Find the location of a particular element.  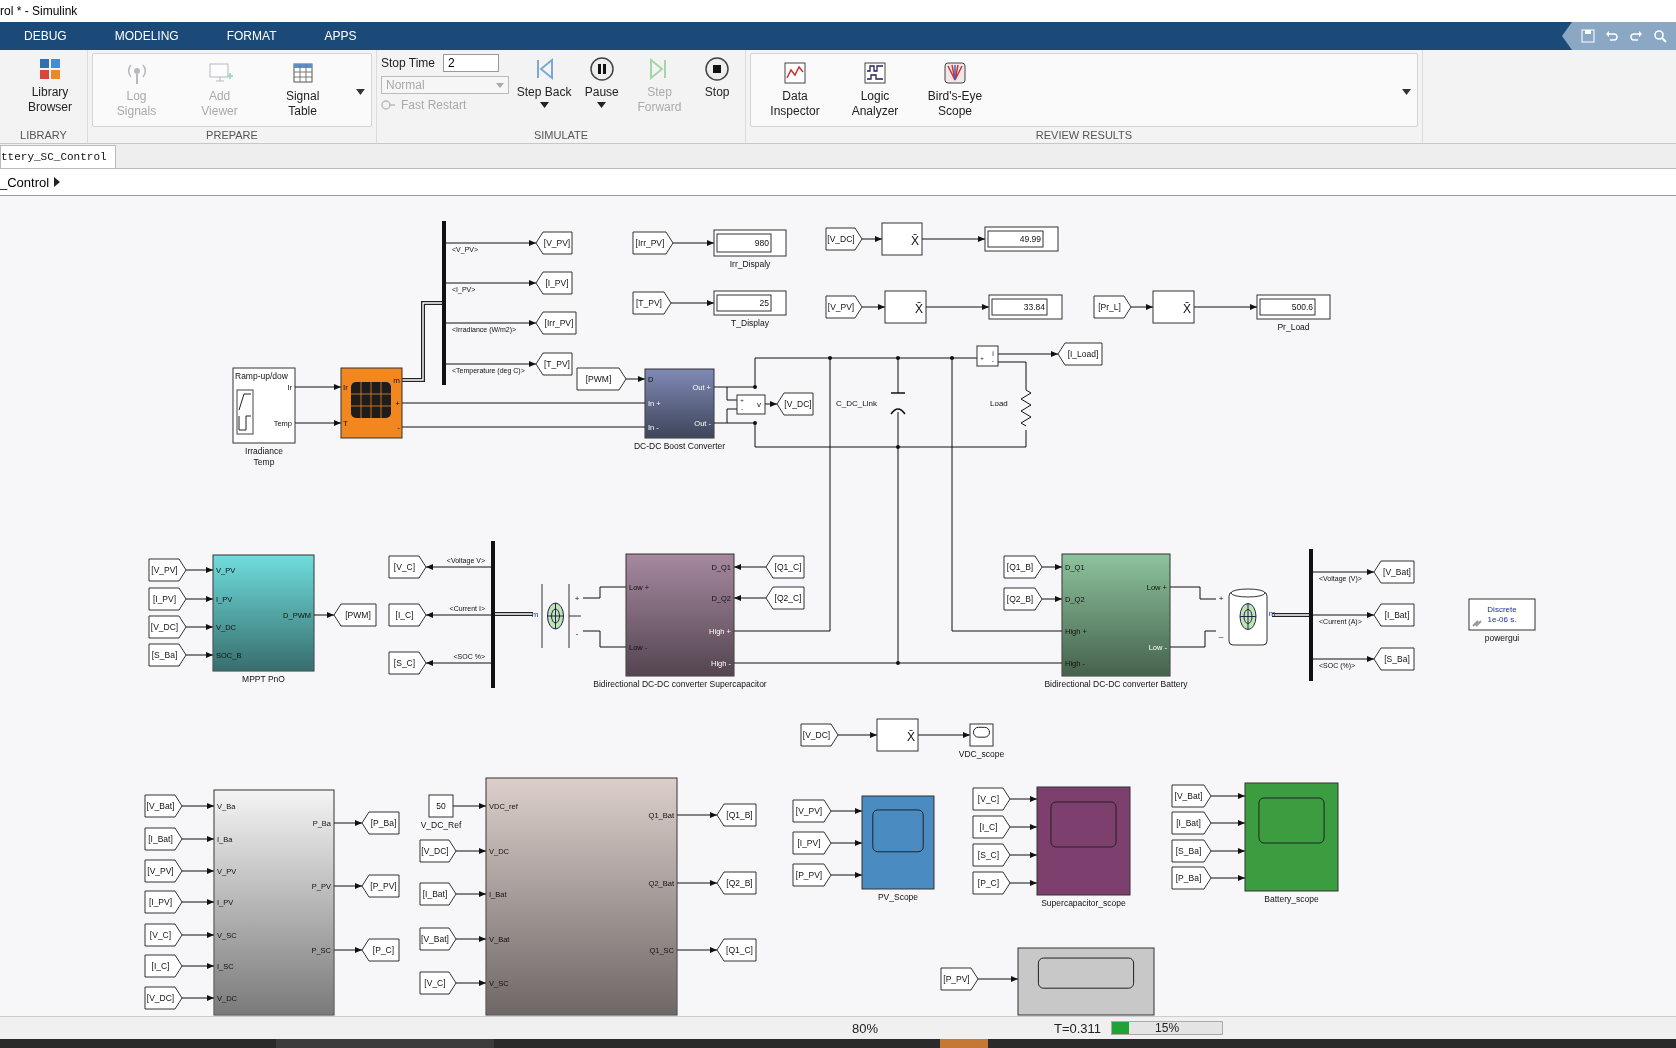

from-tag: [I_PV] is located at coordinates (163, 902).